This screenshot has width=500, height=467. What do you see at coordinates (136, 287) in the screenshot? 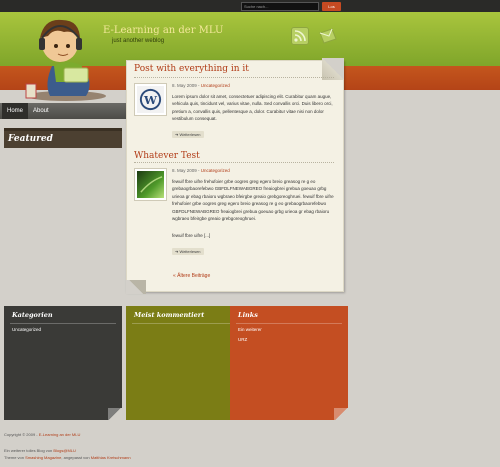
I see `paper-fold-bottom` at bounding box center [136, 287].